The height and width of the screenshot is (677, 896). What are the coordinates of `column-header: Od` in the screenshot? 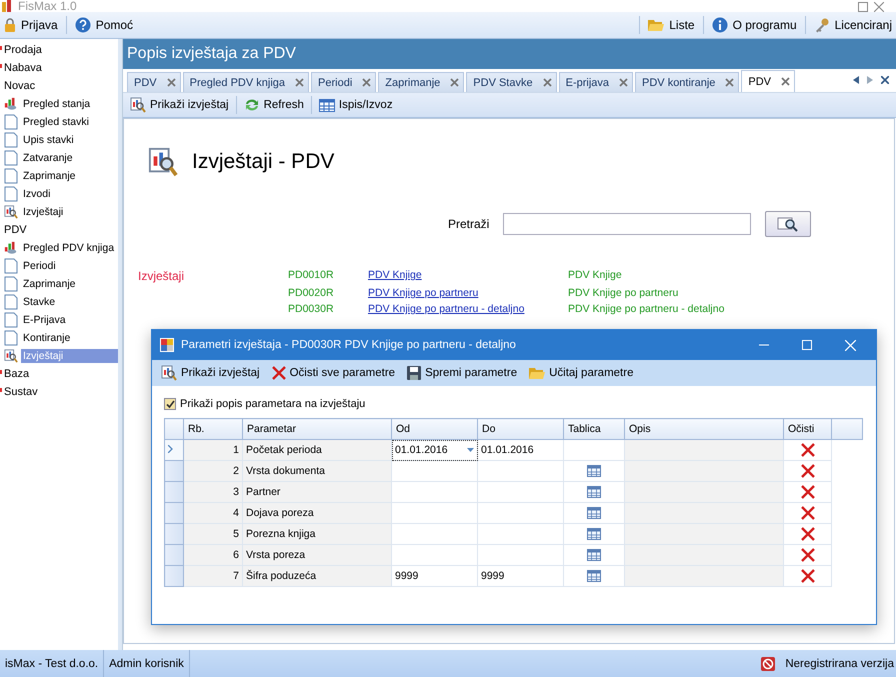 It's located at (435, 429).